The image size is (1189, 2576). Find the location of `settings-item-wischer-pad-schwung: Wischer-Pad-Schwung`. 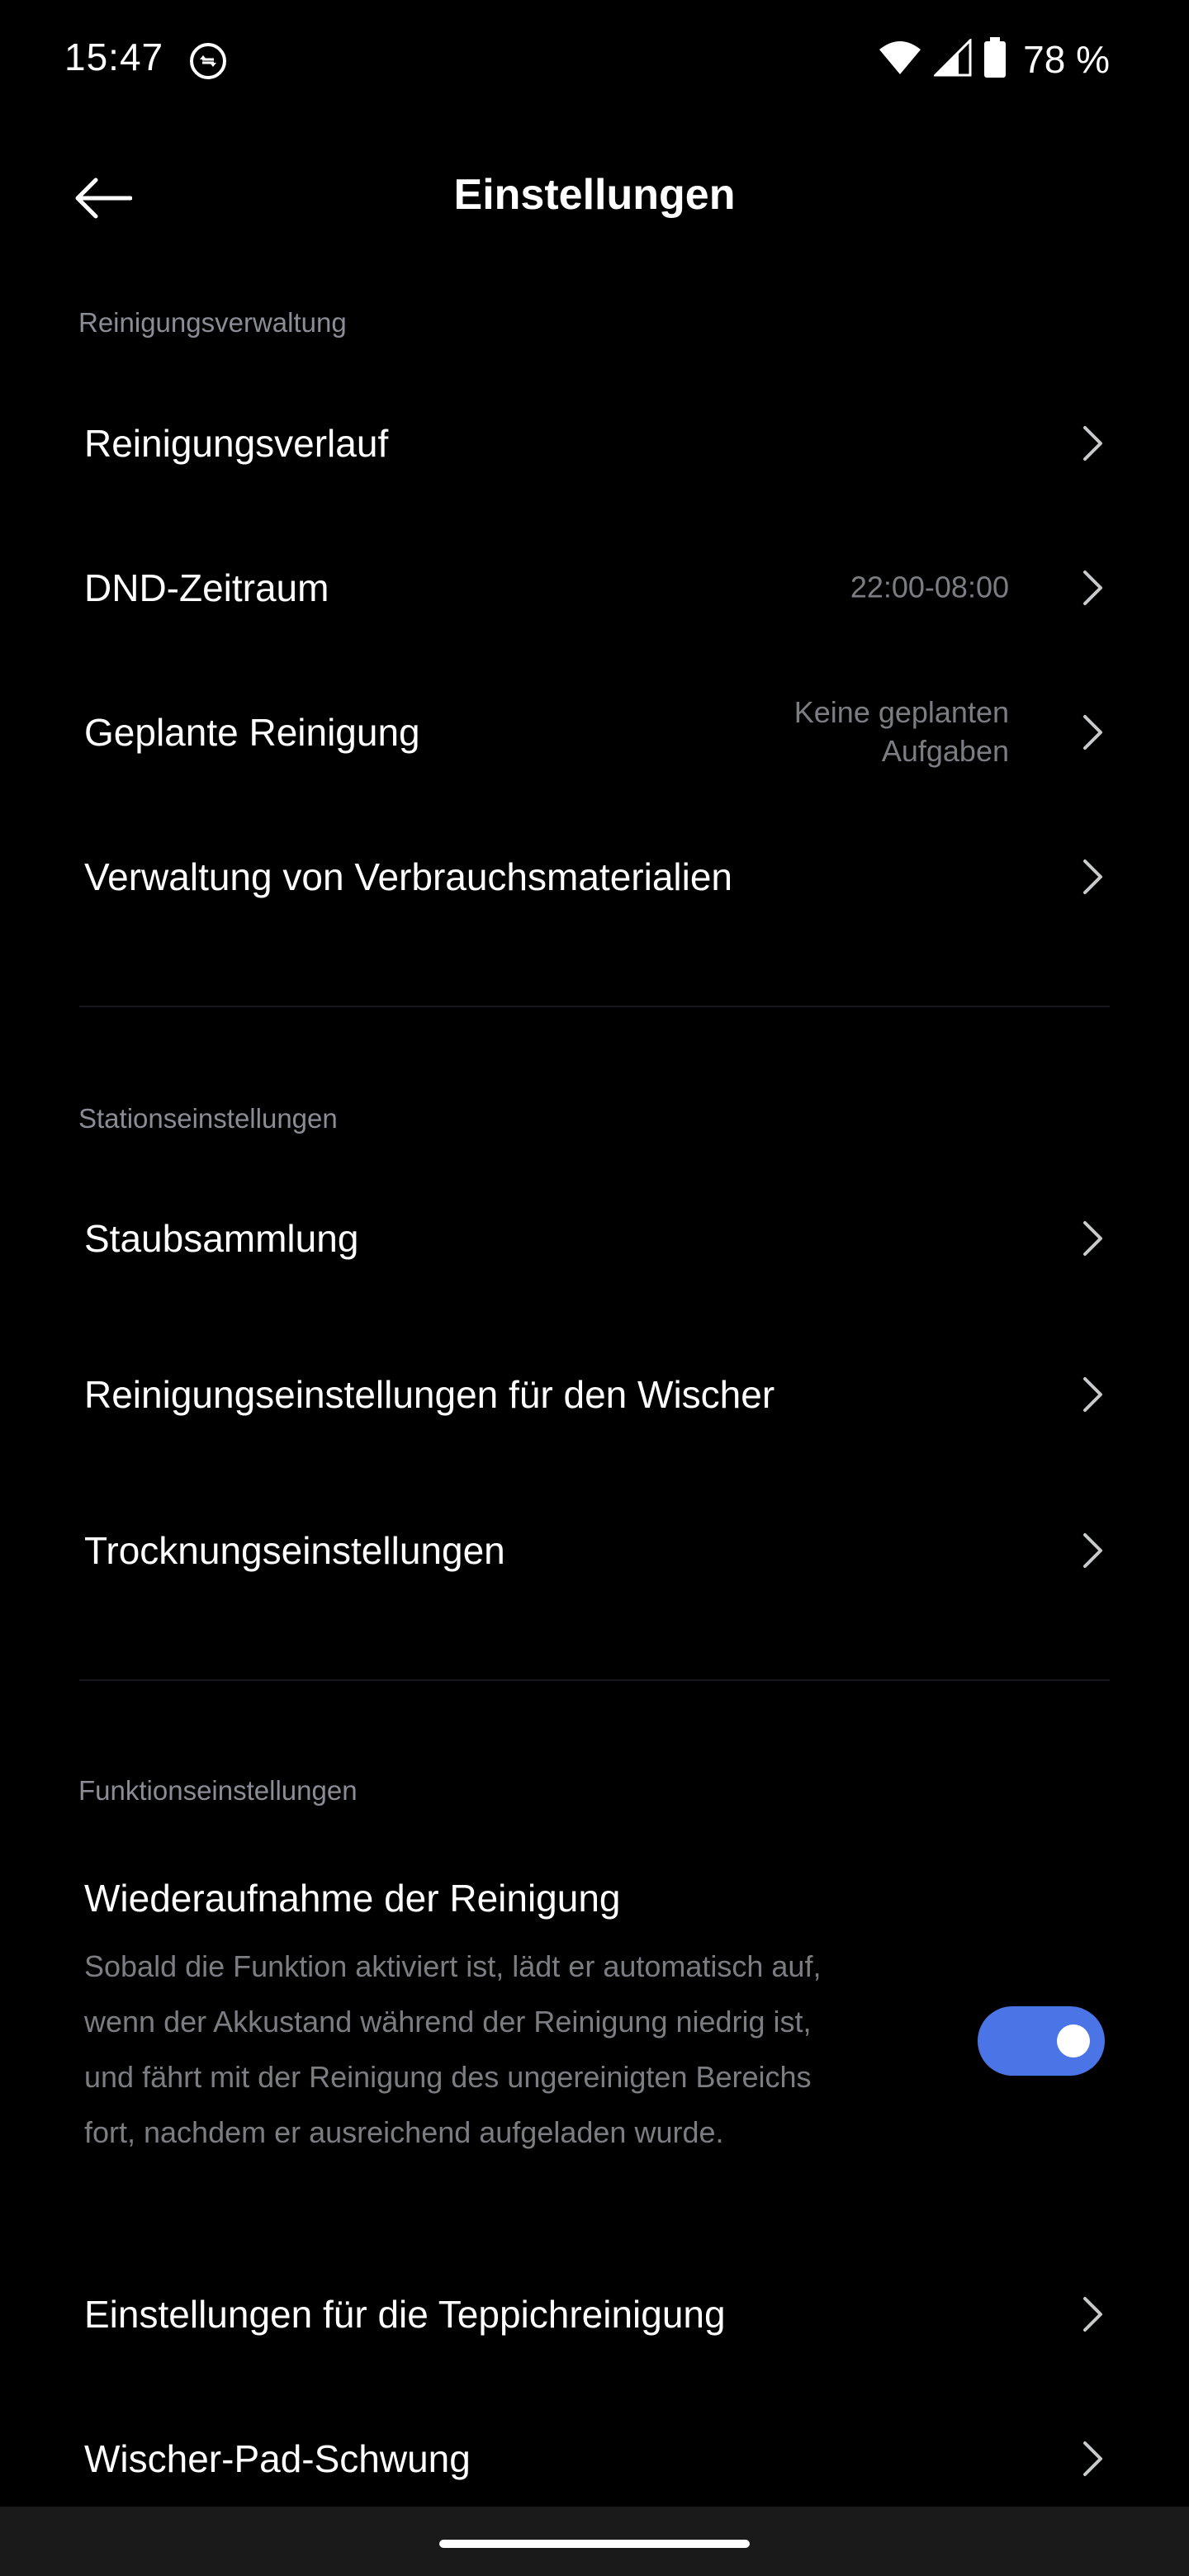

settings-item-wischer-pad-schwung: Wischer-Pad-Schwung is located at coordinates (594, 2459).